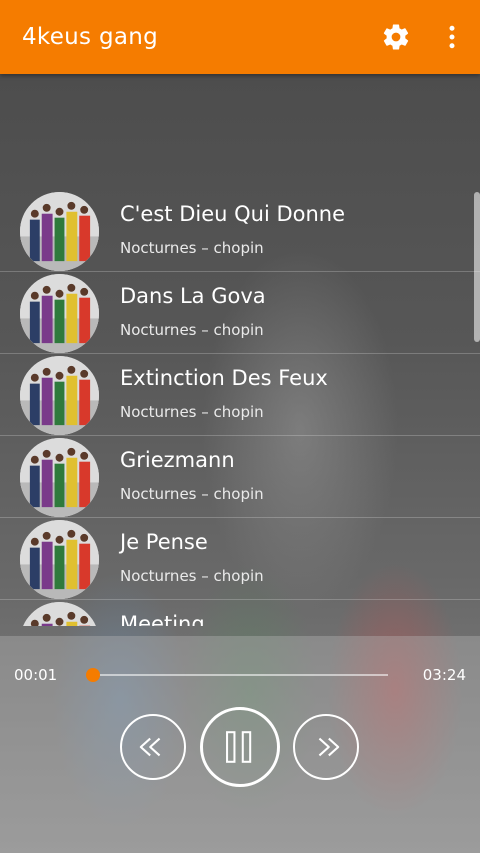 The image size is (480, 853). Describe the element at coordinates (177, 460) in the screenshot. I see `song-title: Griezmann` at that location.